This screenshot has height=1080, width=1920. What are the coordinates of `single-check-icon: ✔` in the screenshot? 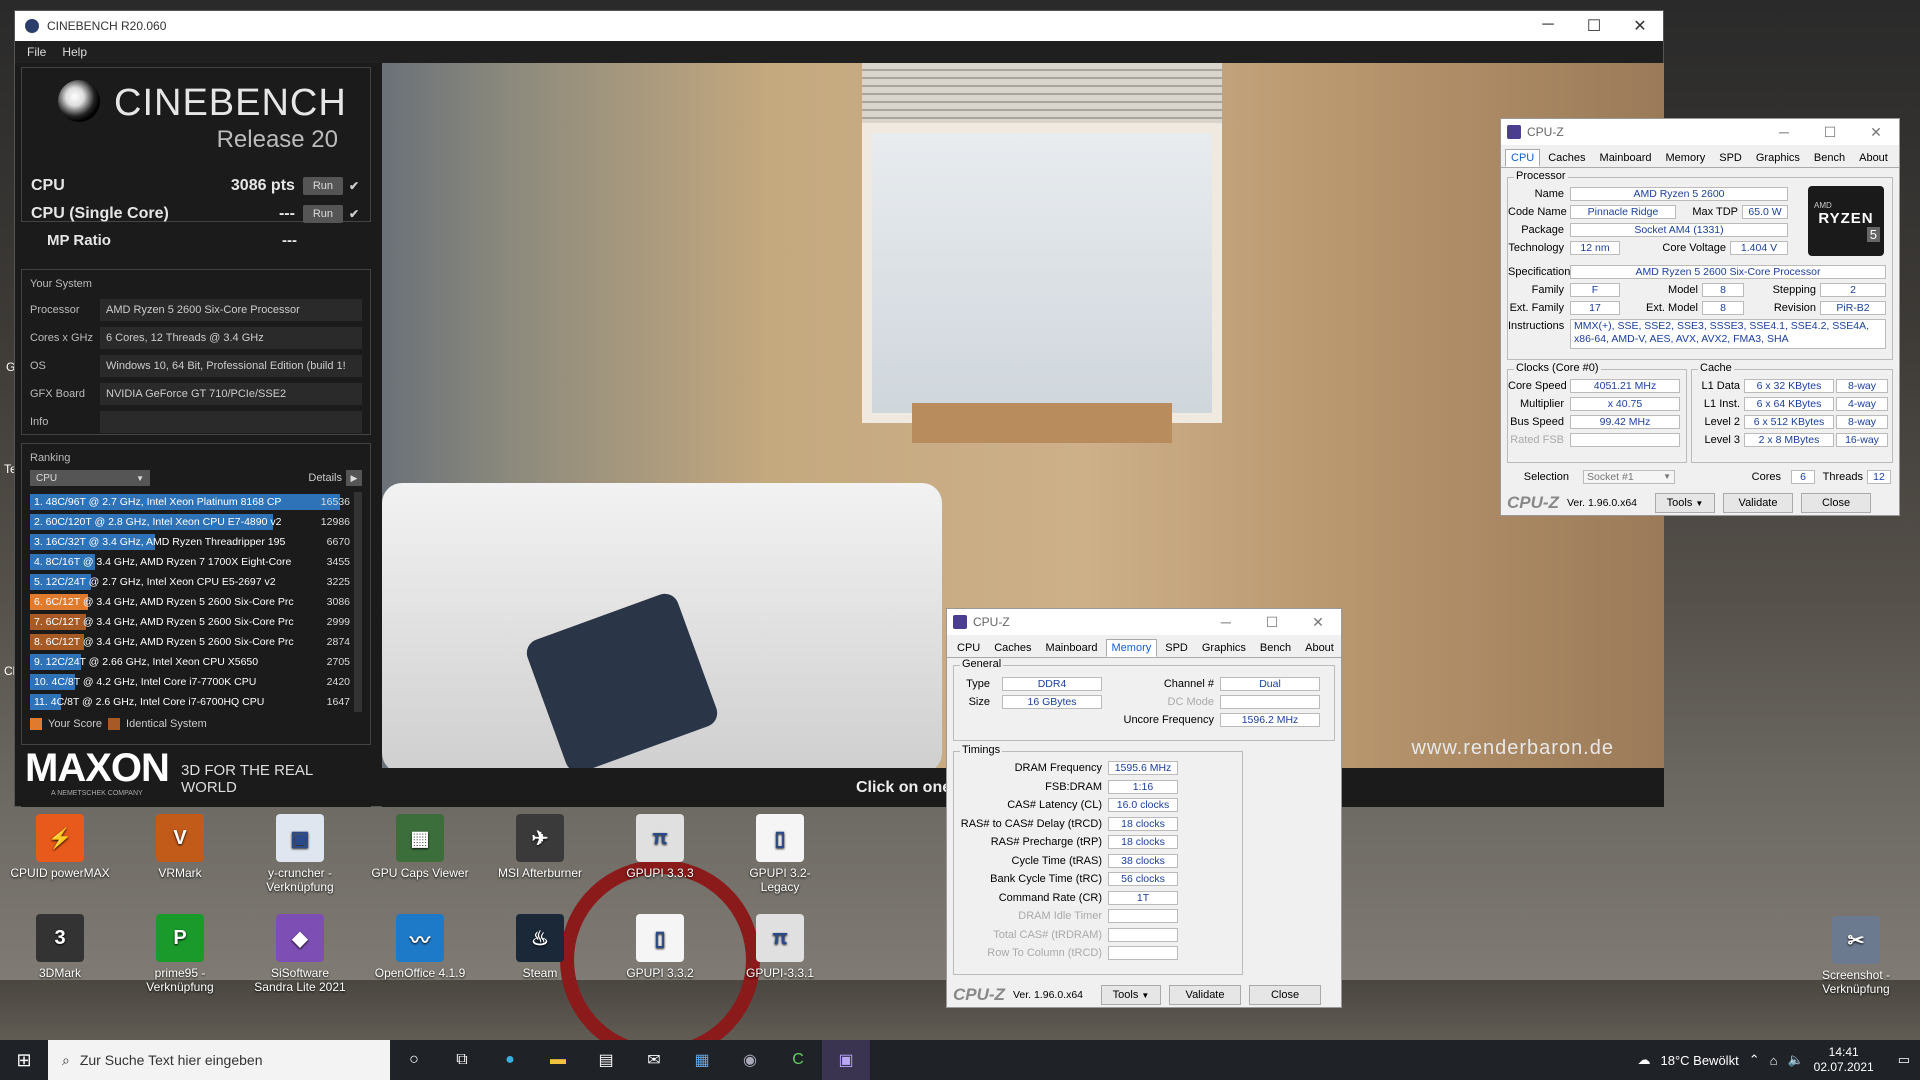 It's located at (354, 214).